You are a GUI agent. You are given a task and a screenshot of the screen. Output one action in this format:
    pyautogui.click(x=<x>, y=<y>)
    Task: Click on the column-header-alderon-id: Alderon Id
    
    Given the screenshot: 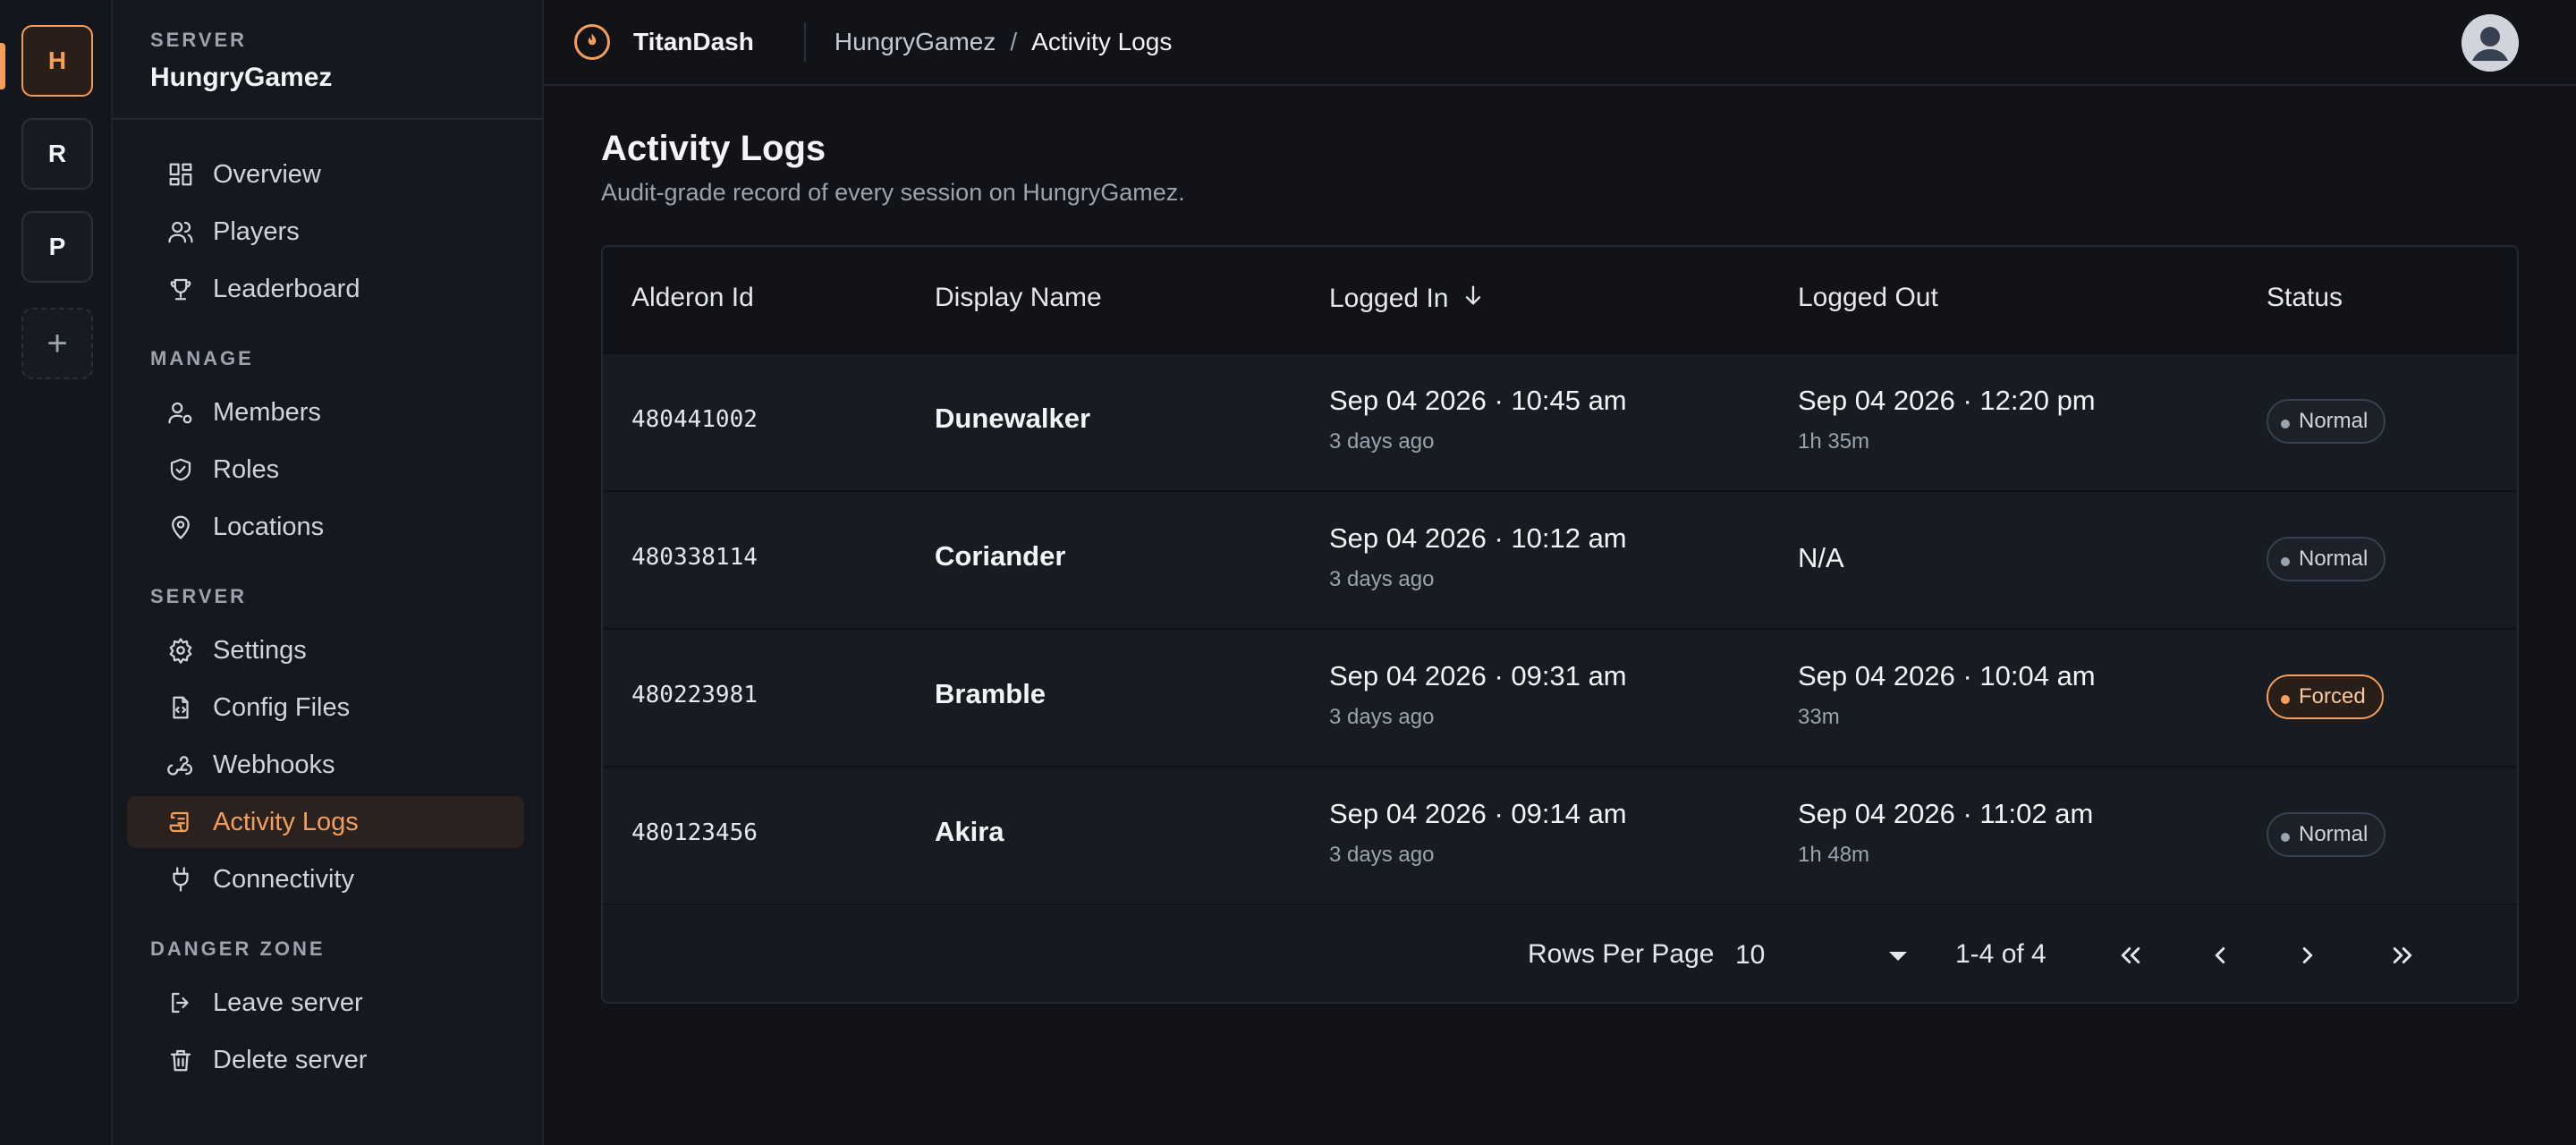 What is the action you would take?
    pyautogui.click(x=692, y=298)
    